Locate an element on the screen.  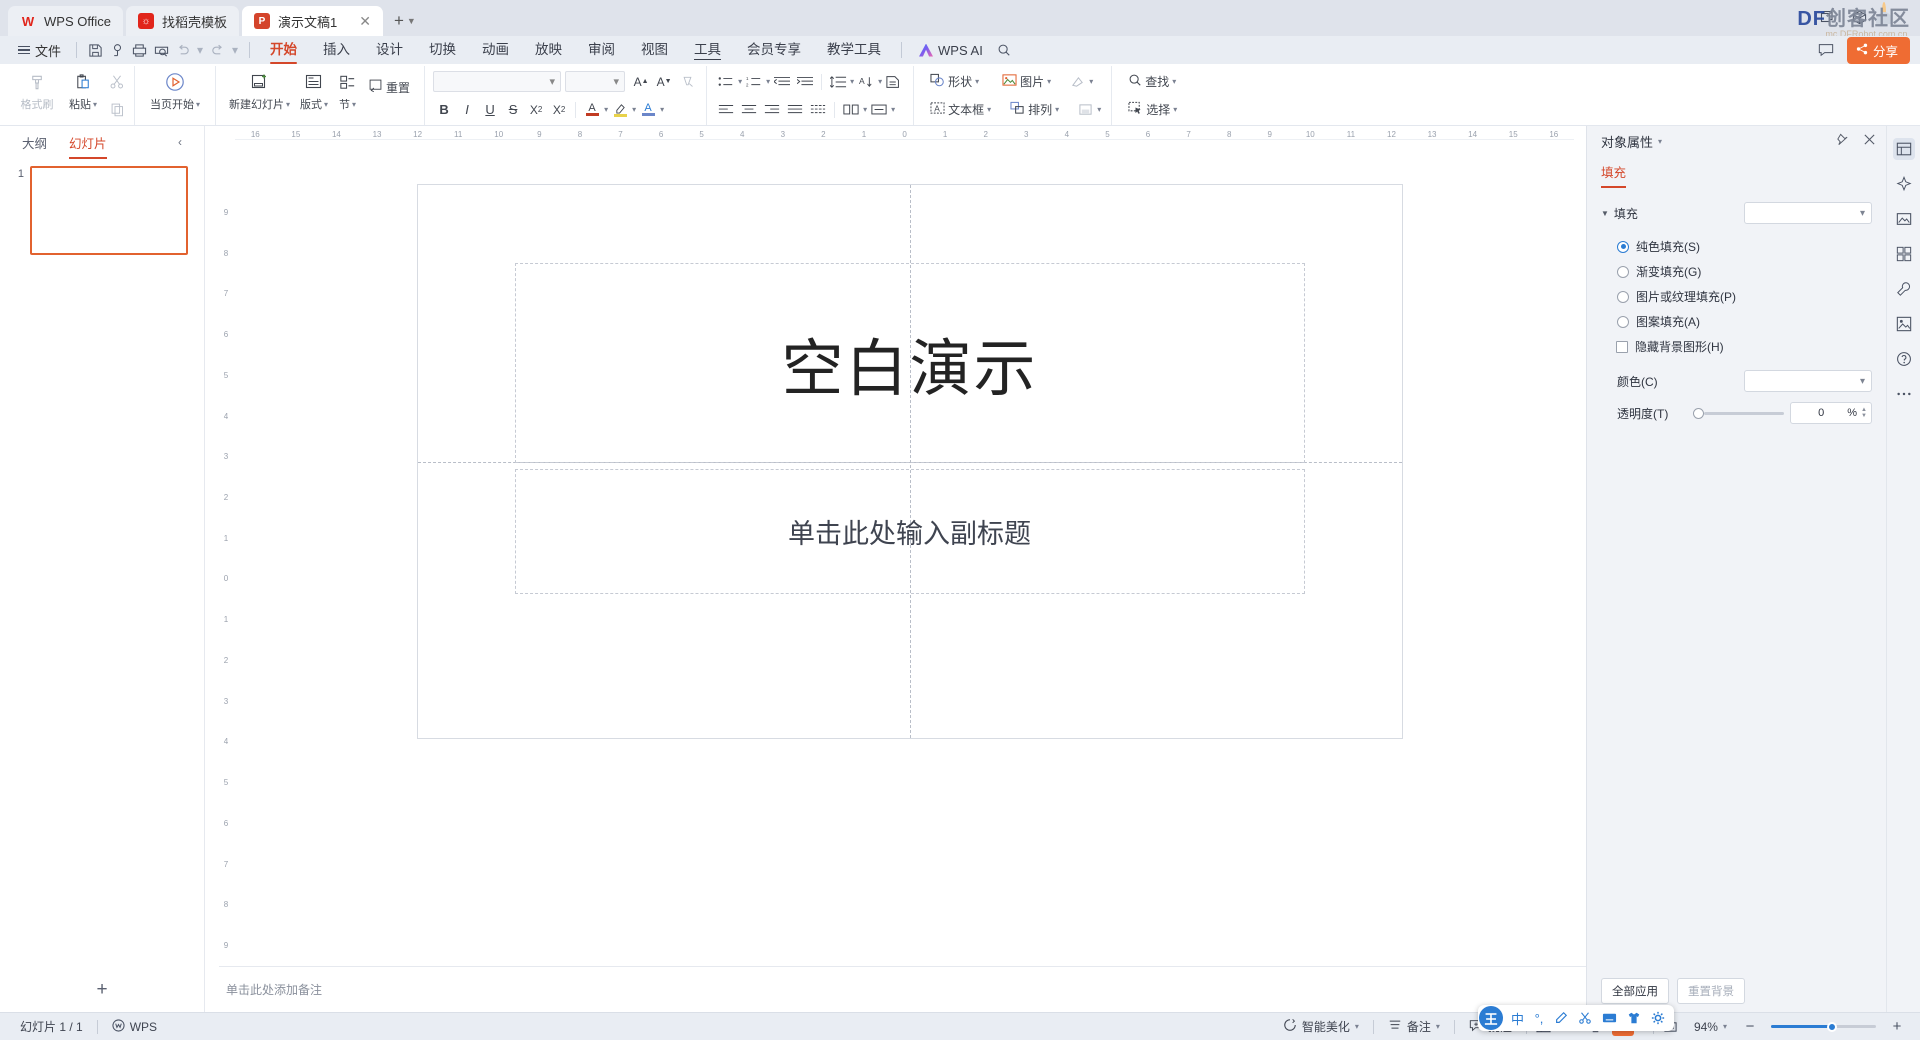
subtitle-placeholder: 单击此处输入副标题 is located at coordinates (909, 531).